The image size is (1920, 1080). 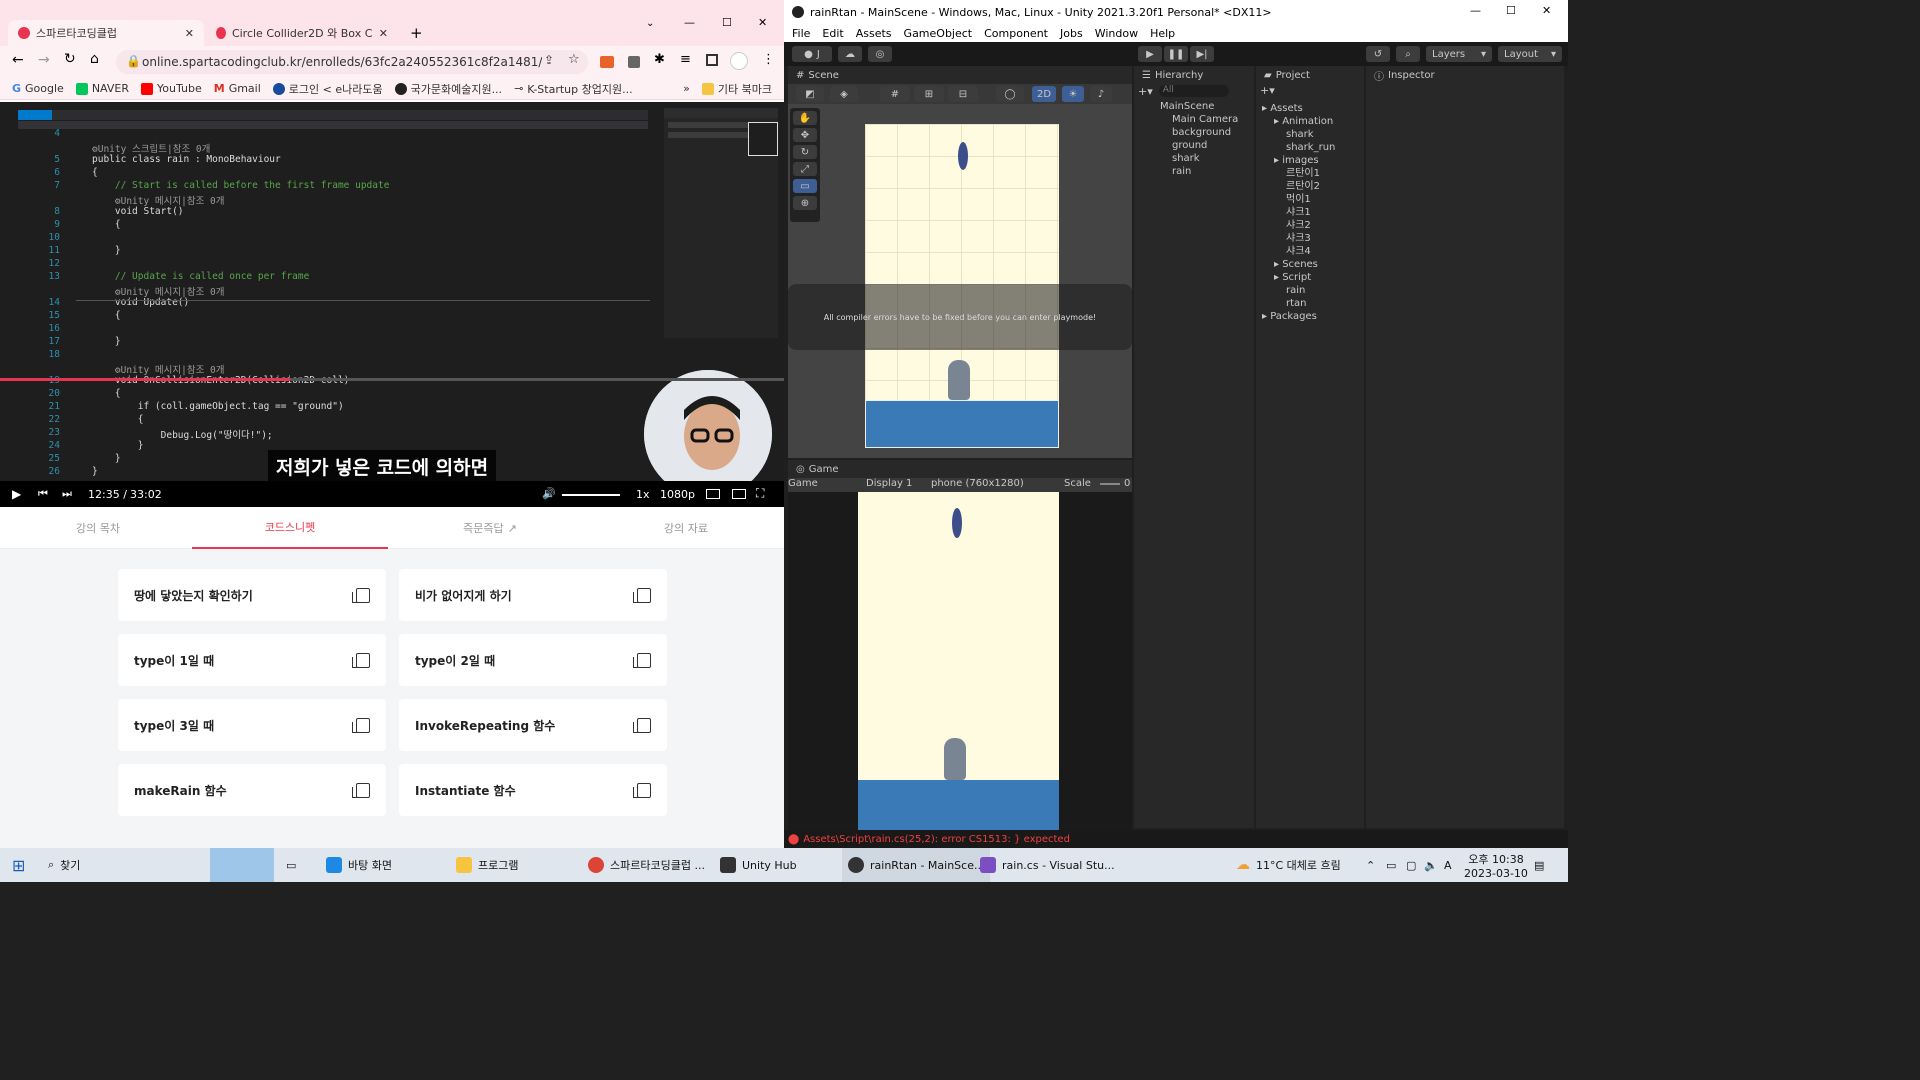 I want to click on bookmark-other: 기타 북마크, so click(x=736, y=89).